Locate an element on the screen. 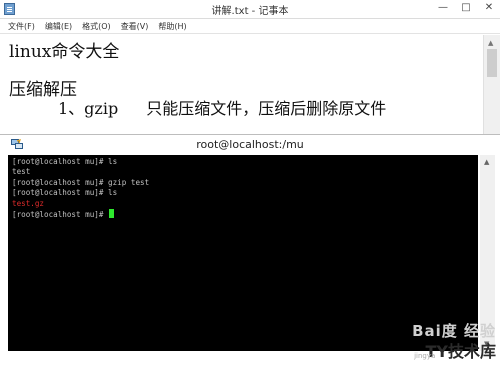 This screenshot has width=500, height=365. terminal-prompt: [root@localhost mu]# is located at coordinates (60, 214).